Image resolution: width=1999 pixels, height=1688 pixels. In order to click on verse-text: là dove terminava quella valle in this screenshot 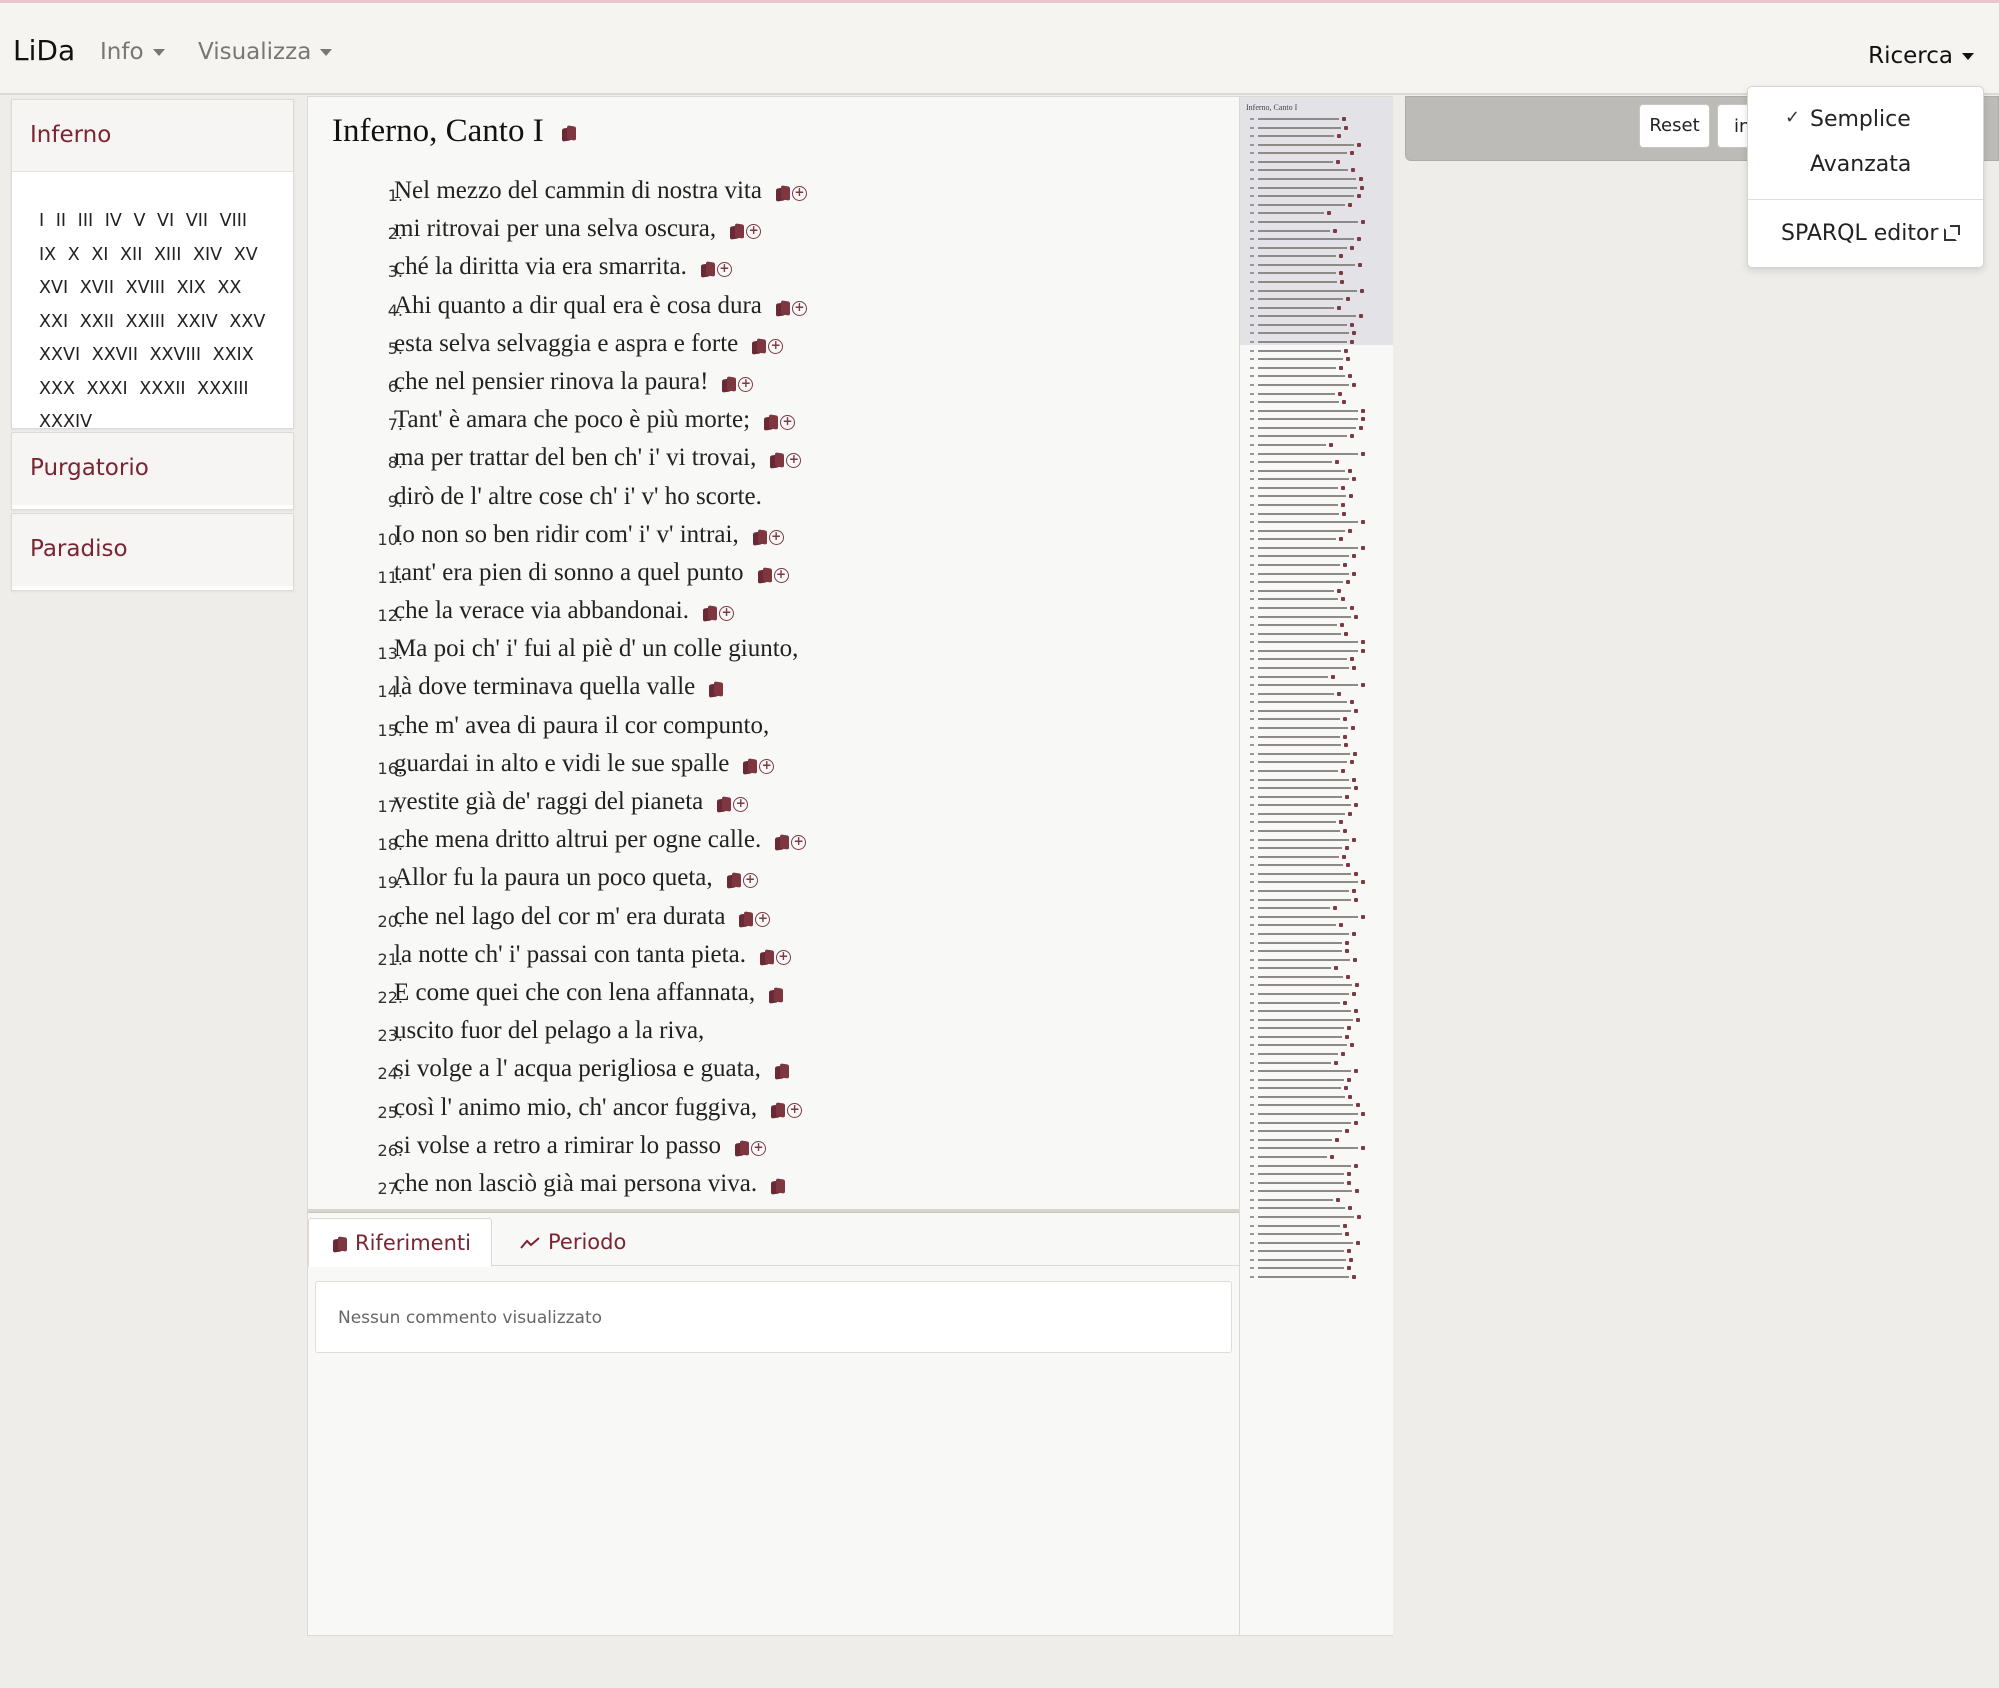, I will do `click(544, 686)`.